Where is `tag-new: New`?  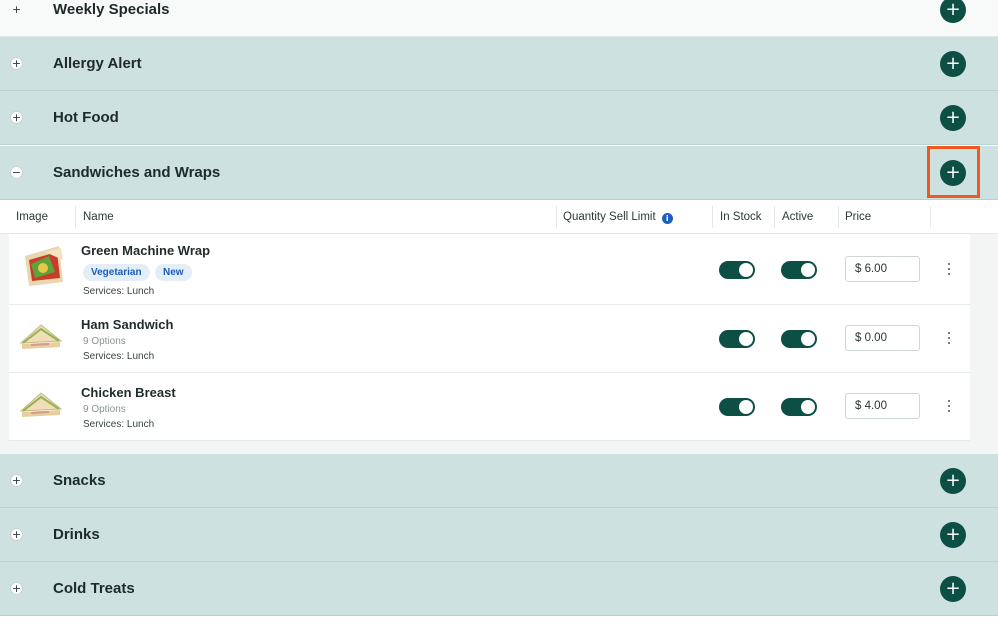 tag-new: New is located at coordinates (173, 272).